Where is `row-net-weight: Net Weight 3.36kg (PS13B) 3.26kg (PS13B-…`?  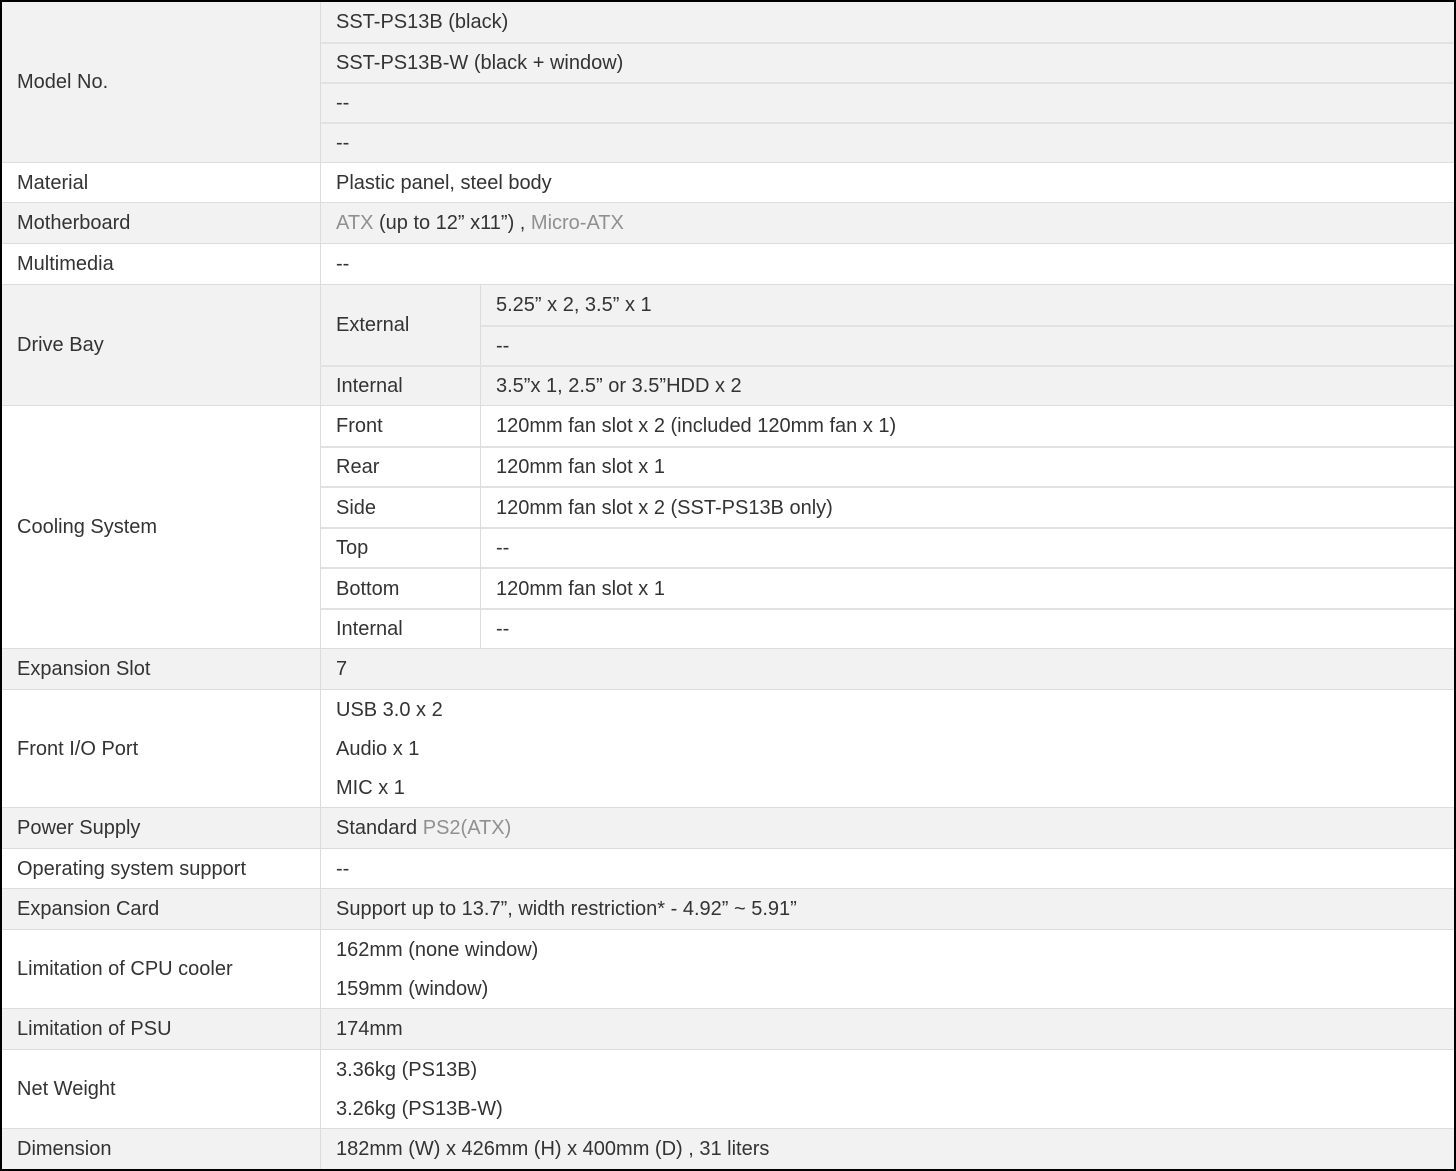
row-net-weight: Net Weight 3.36kg (PS13B) 3.26kg (PS13B-… is located at coordinates (728, 1089).